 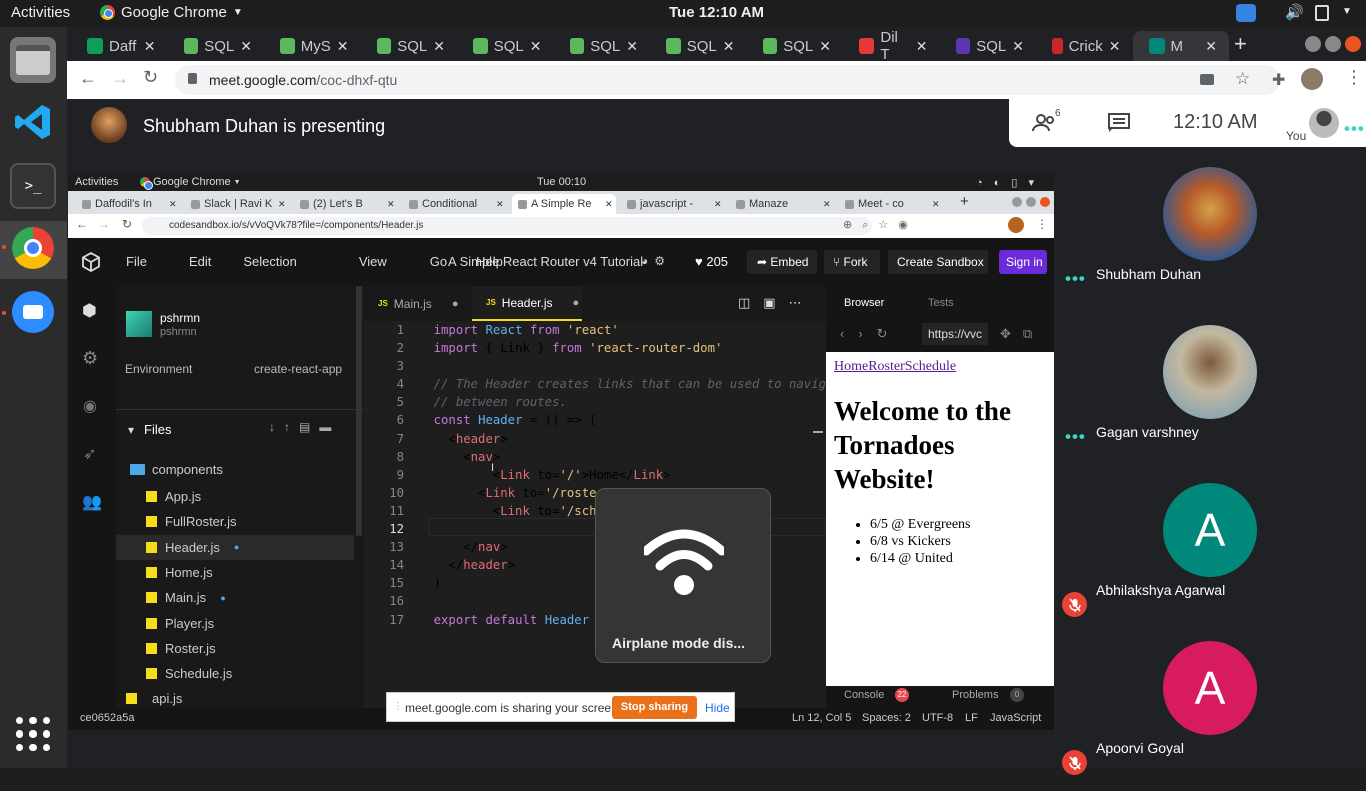 What do you see at coordinates (235, 496) in the screenshot?
I see `file-item: App.js` at bounding box center [235, 496].